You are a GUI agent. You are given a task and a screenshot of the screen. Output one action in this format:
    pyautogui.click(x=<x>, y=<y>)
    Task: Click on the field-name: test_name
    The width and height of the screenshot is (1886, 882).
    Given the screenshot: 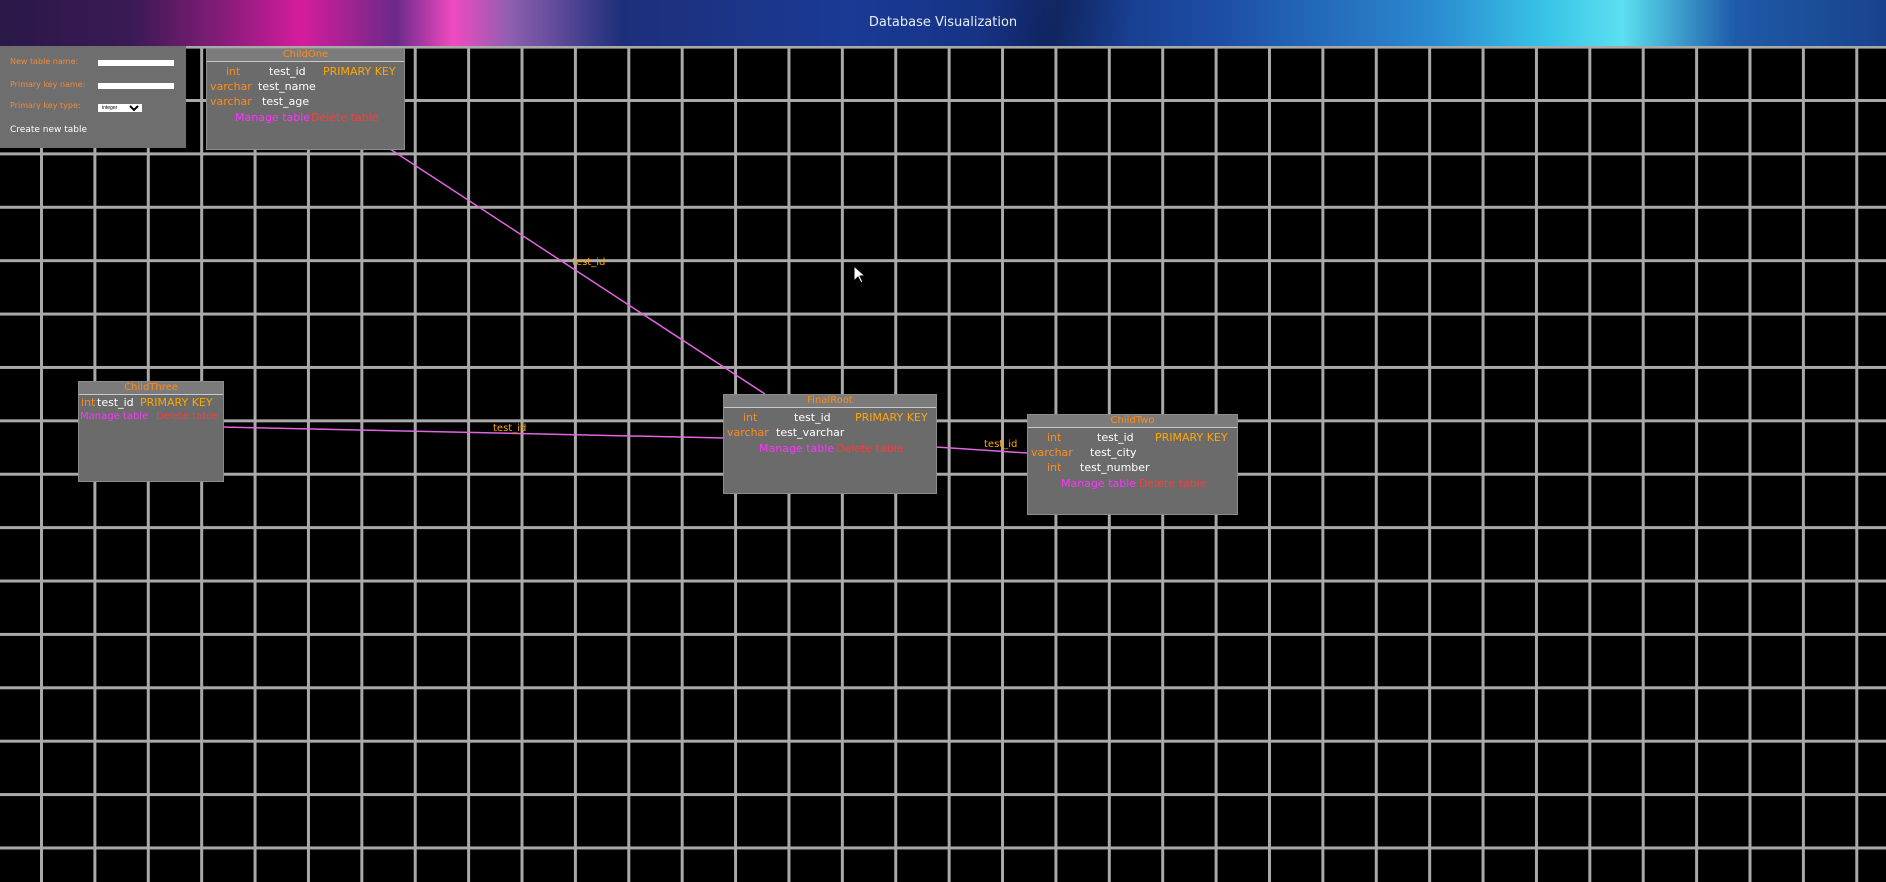 What is the action you would take?
    pyautogui.click(x=287, y=86)
    